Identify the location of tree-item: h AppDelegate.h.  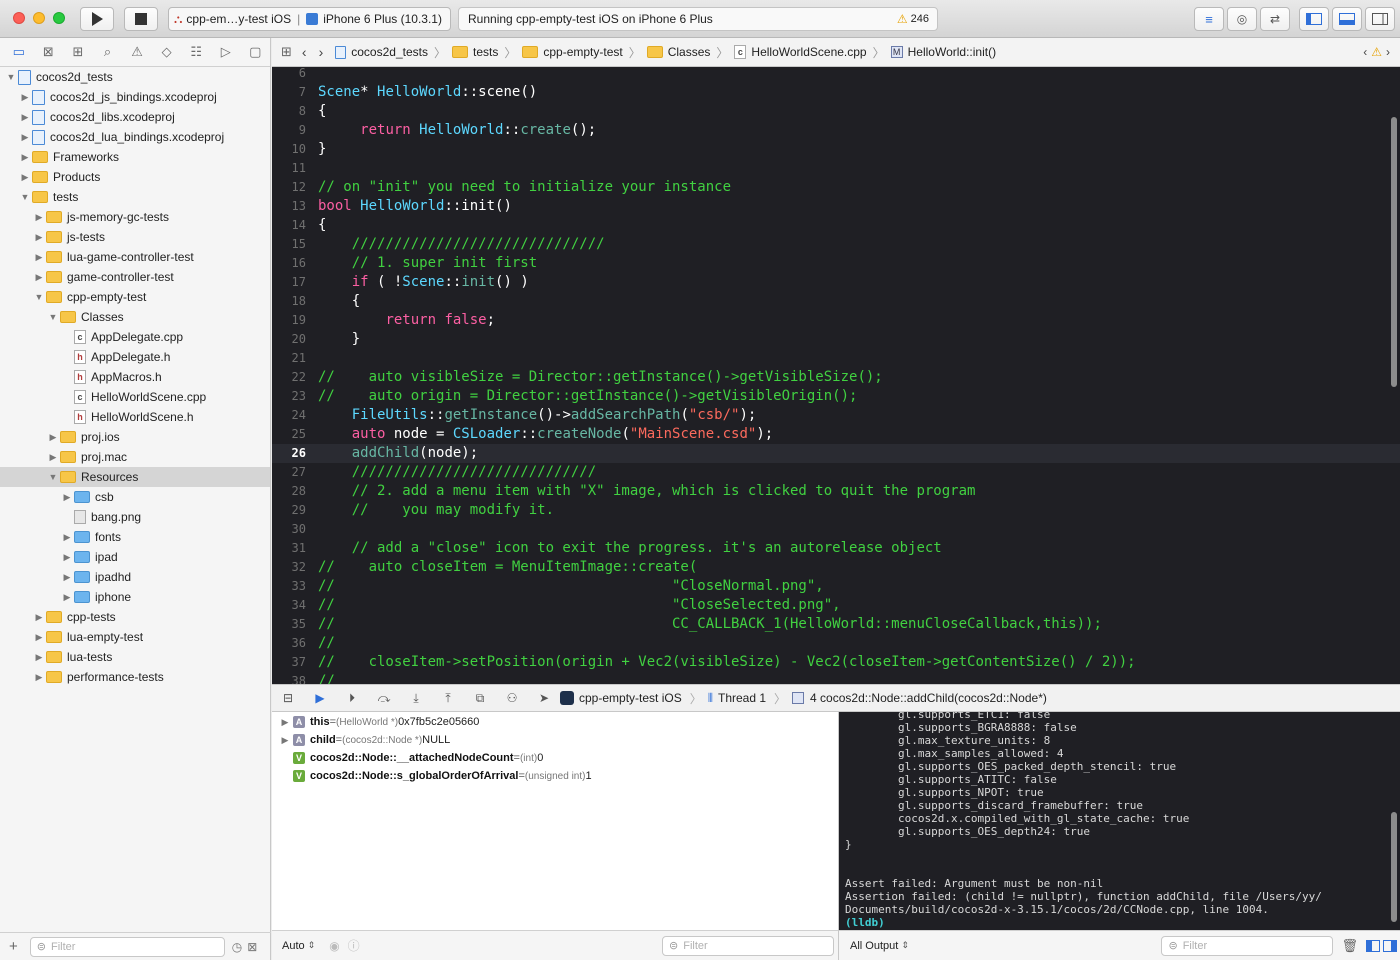
(135, 357).